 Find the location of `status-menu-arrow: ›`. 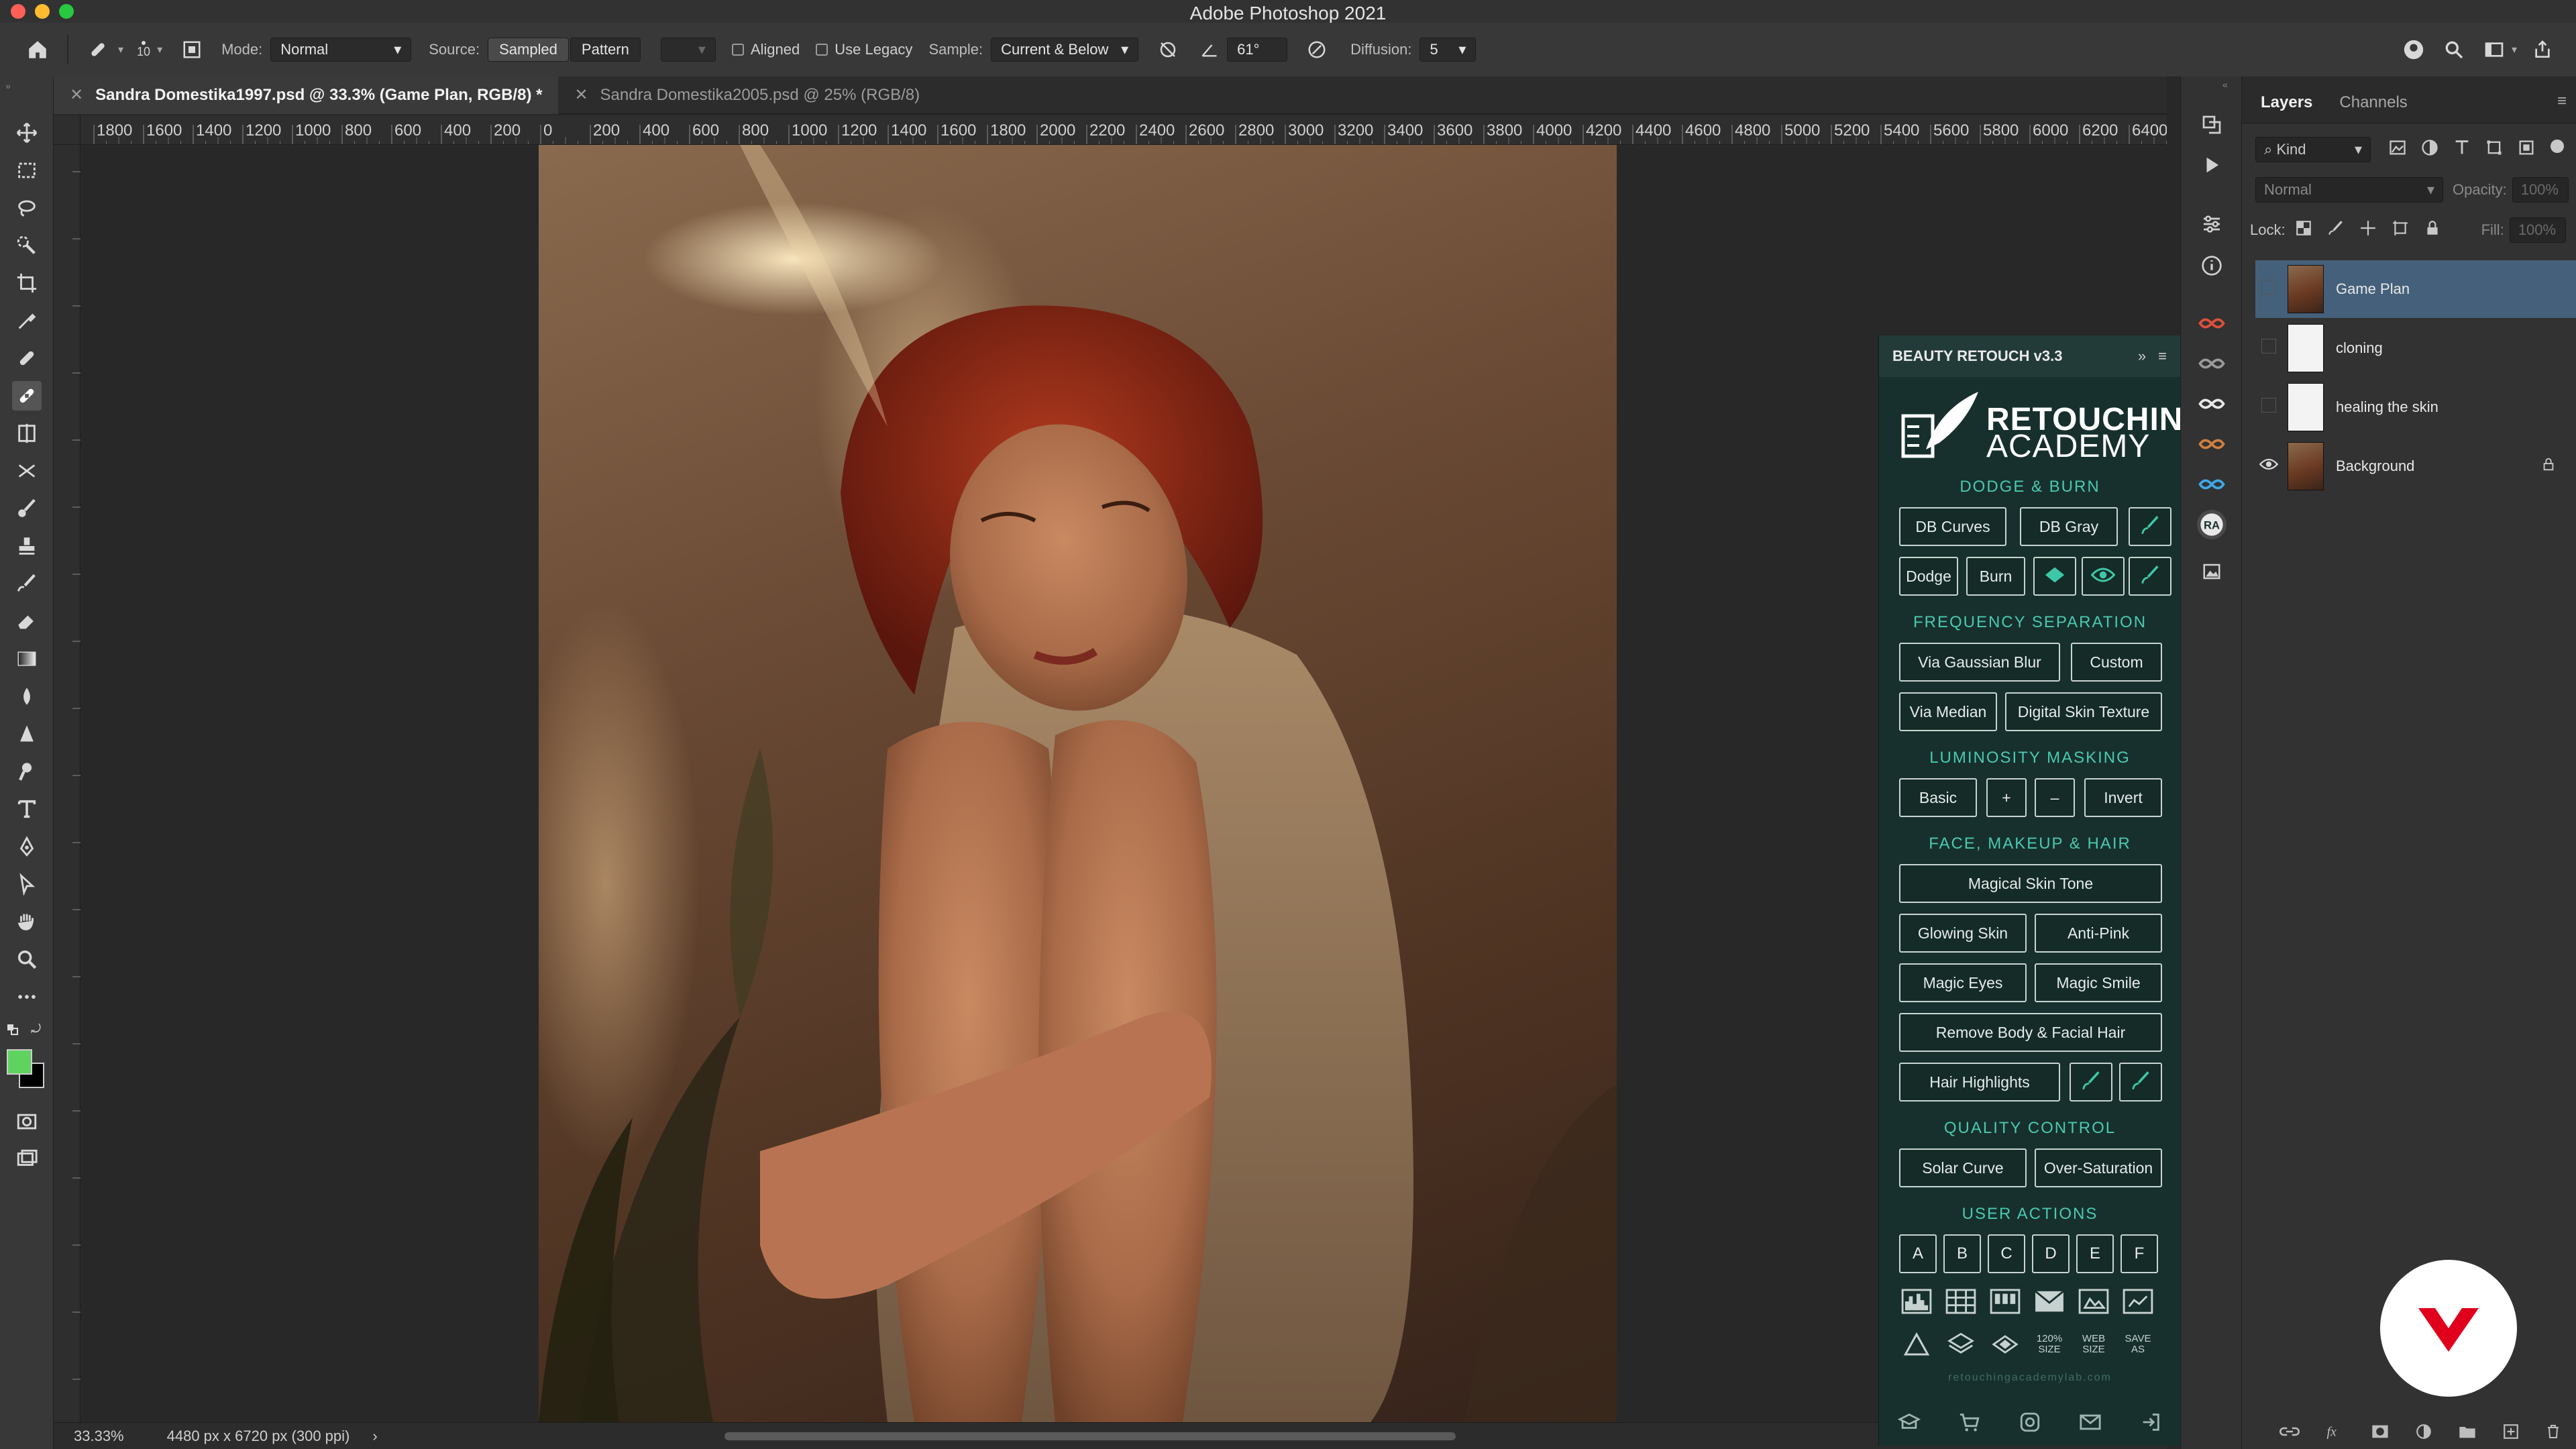

status-menu-arrow: › is located at coordinates (374, 1436).